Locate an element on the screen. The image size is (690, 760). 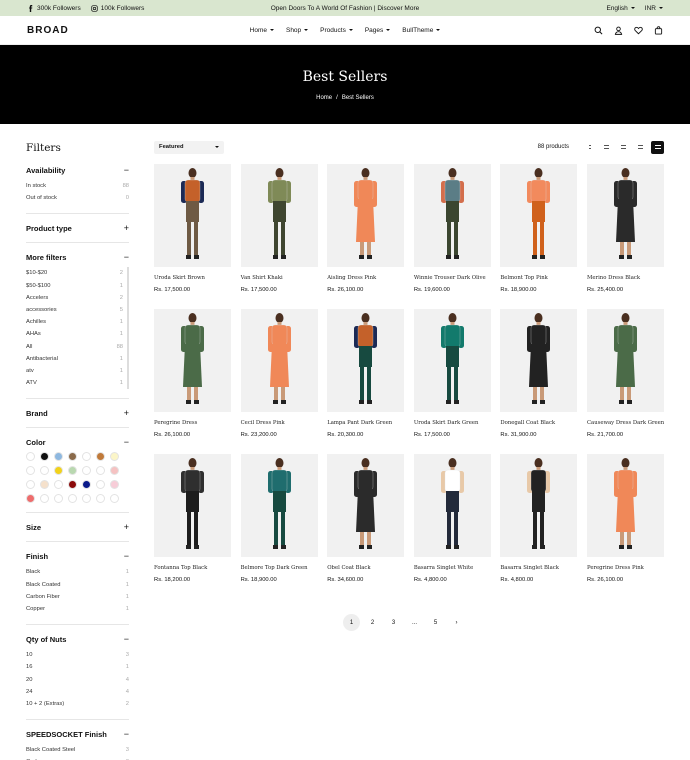
instagram-link: 100k Followers is located at coordinates (117, 8).